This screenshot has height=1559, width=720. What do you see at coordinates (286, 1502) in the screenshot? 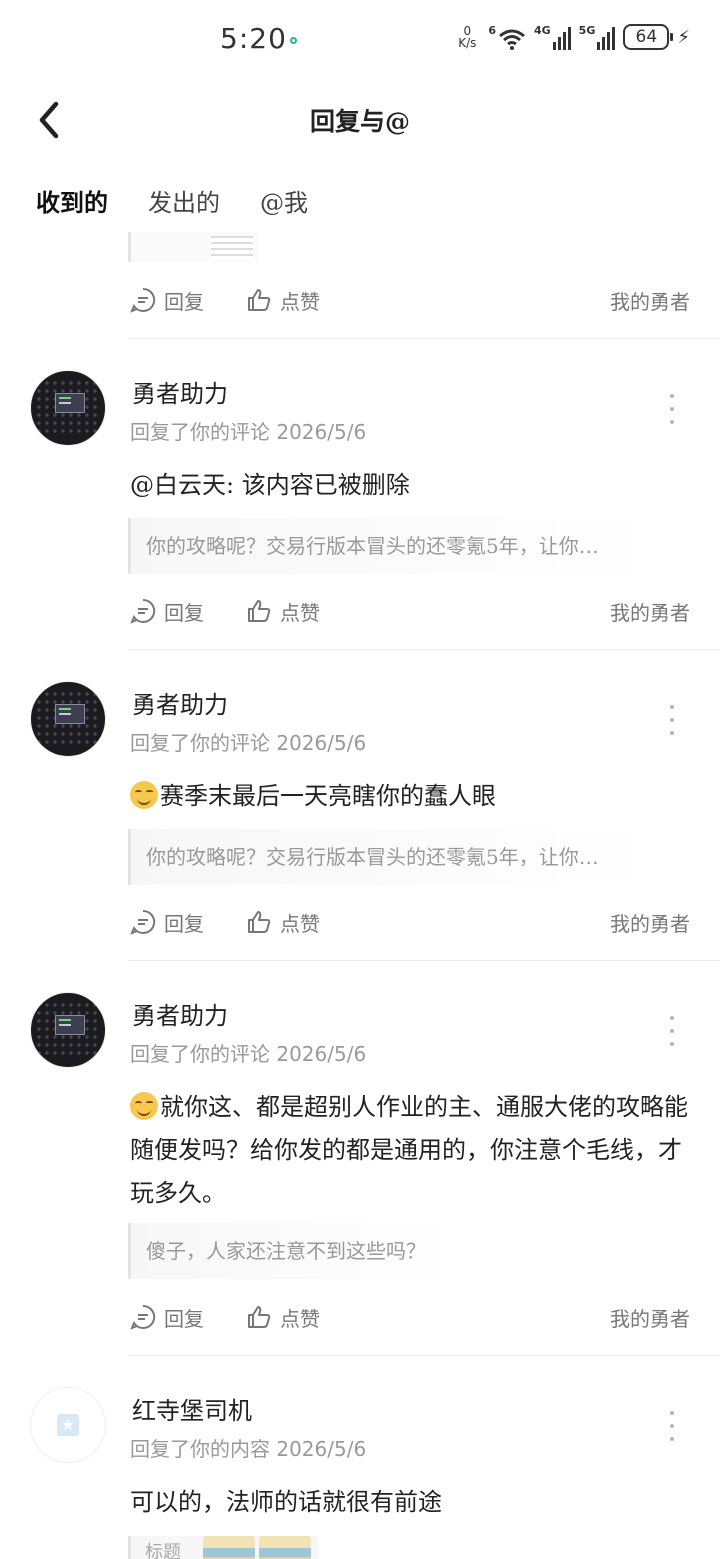
I see `comment-text: 可以的，法师的话就很有前途` at bounding box center [286, 1502].